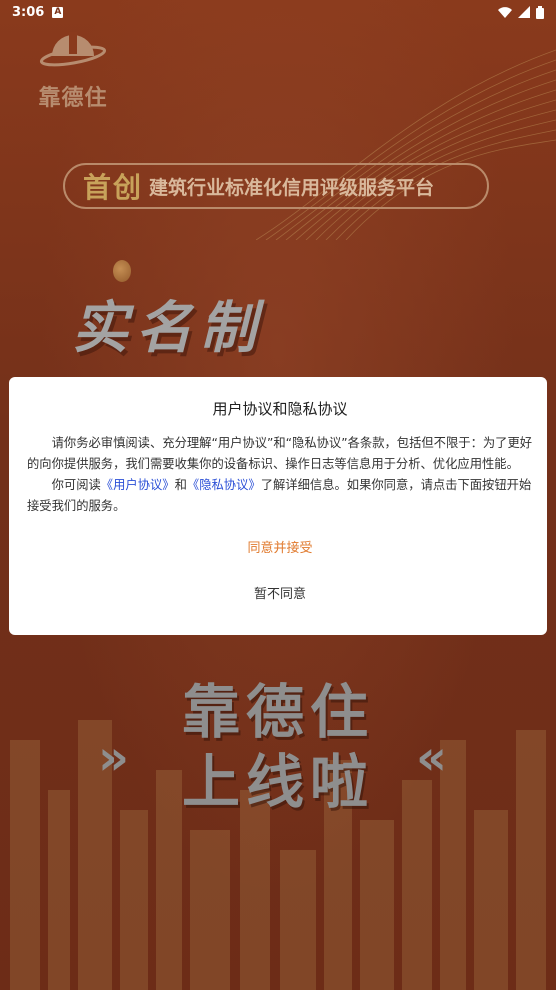 This screenshot has height=990, width=556. I want to click on p2-prefix: 你可阅读, so click(76, 485).